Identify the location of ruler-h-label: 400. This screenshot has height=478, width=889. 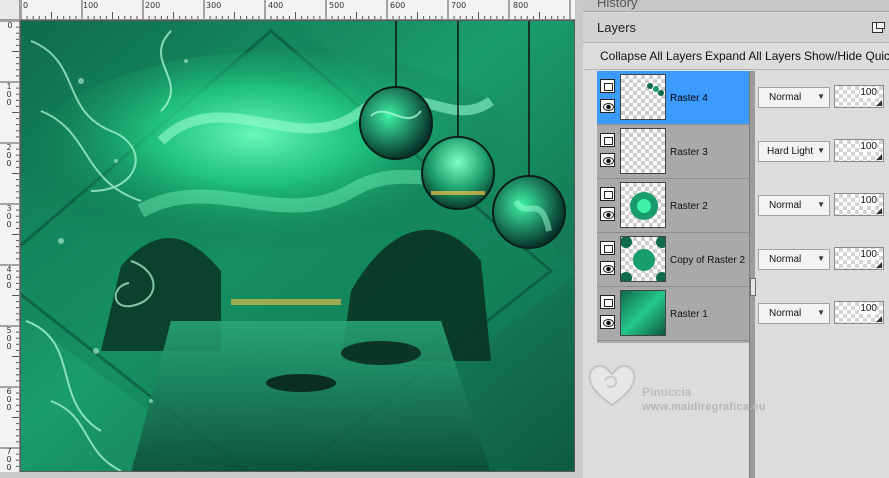
(276, 5).